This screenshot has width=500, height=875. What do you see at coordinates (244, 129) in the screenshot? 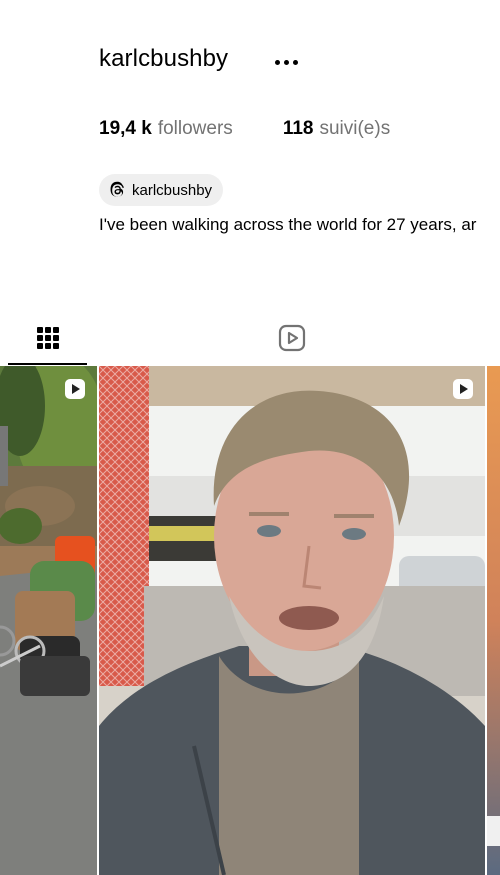
I see `profile-stats: 19,4 k followers 118 suivi(e)s` at bounding box center [244, 129].